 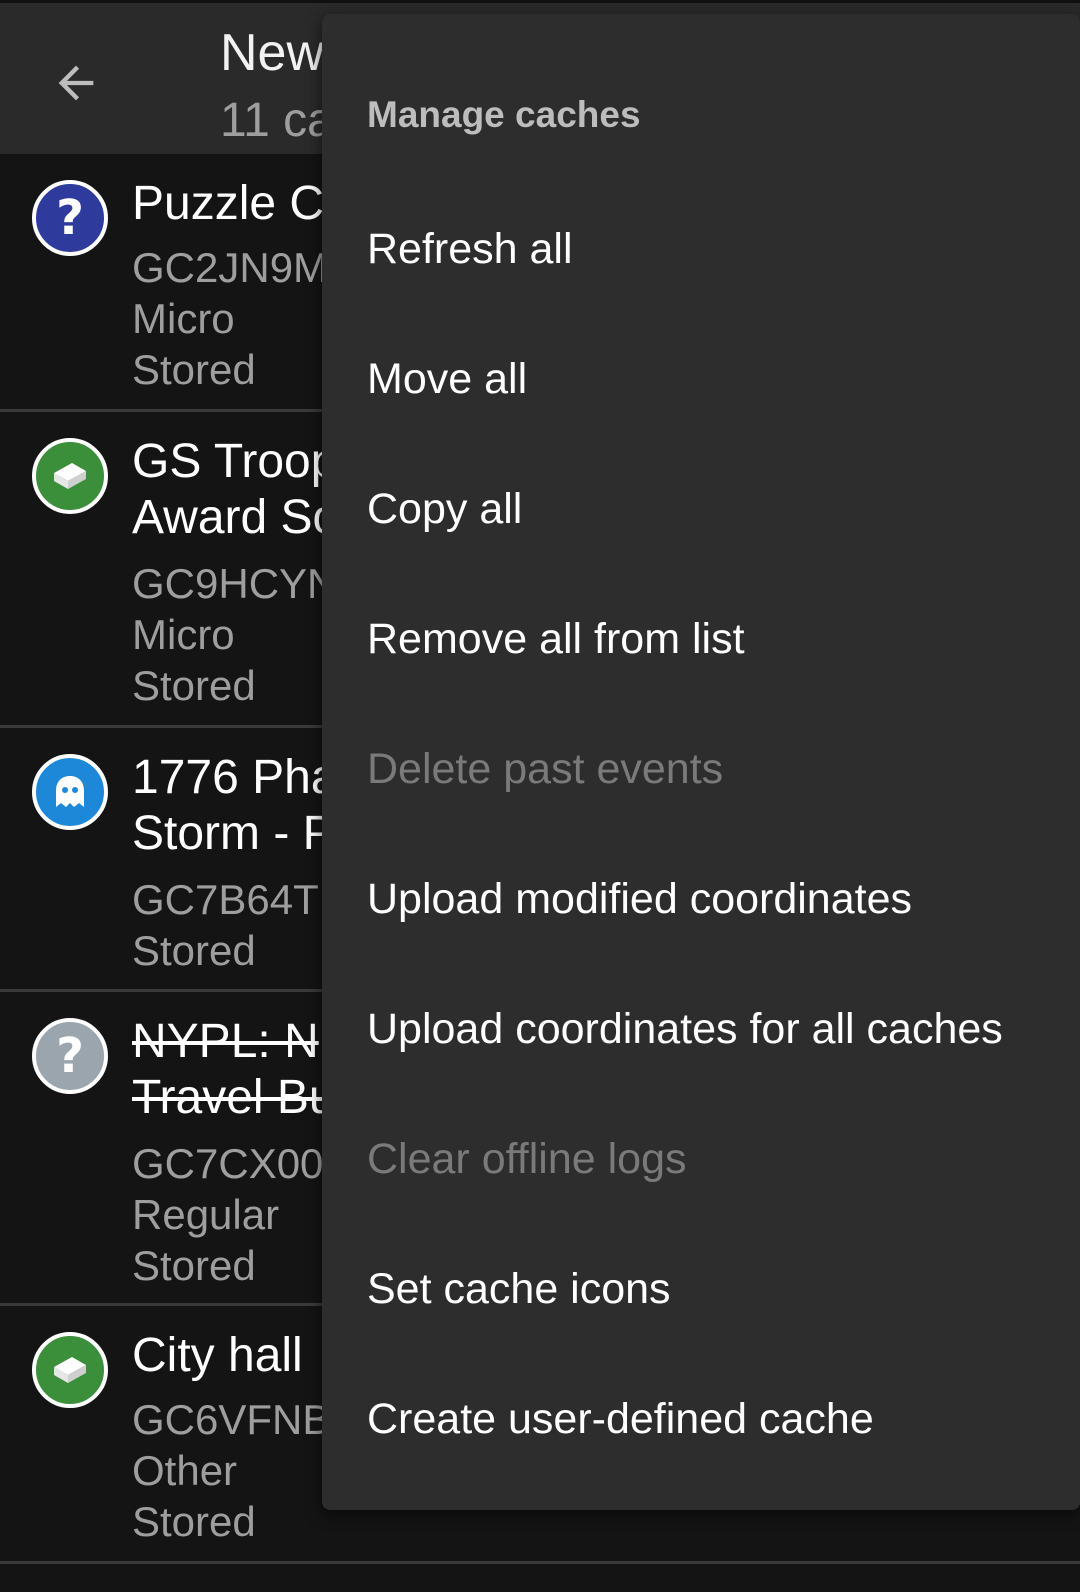 I want to click on cache-code: GC7CX00, so click(x=228, y=1163).